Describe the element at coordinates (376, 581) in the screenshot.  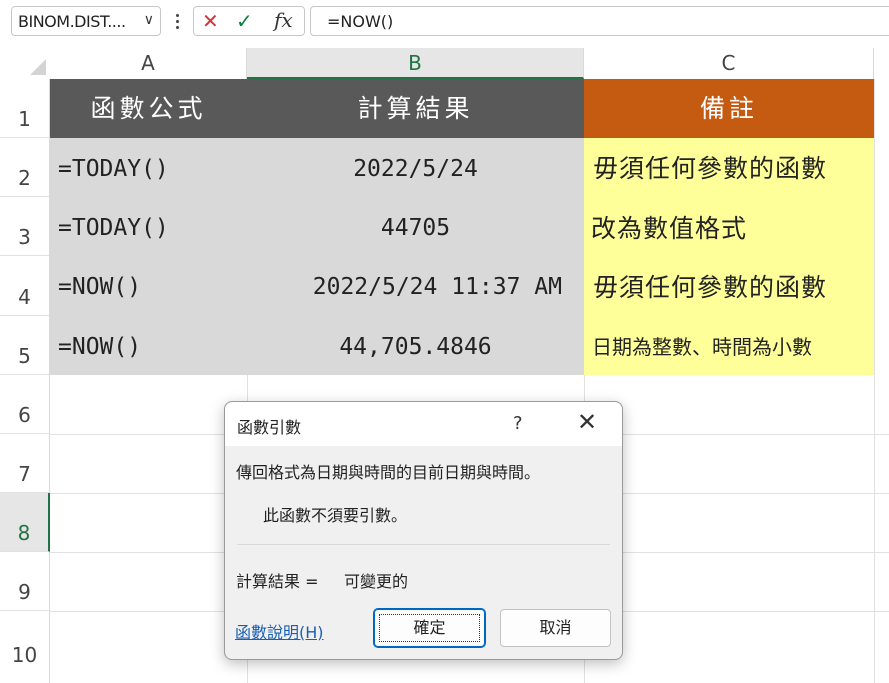
I see `result-value: 可變更的` at that location.